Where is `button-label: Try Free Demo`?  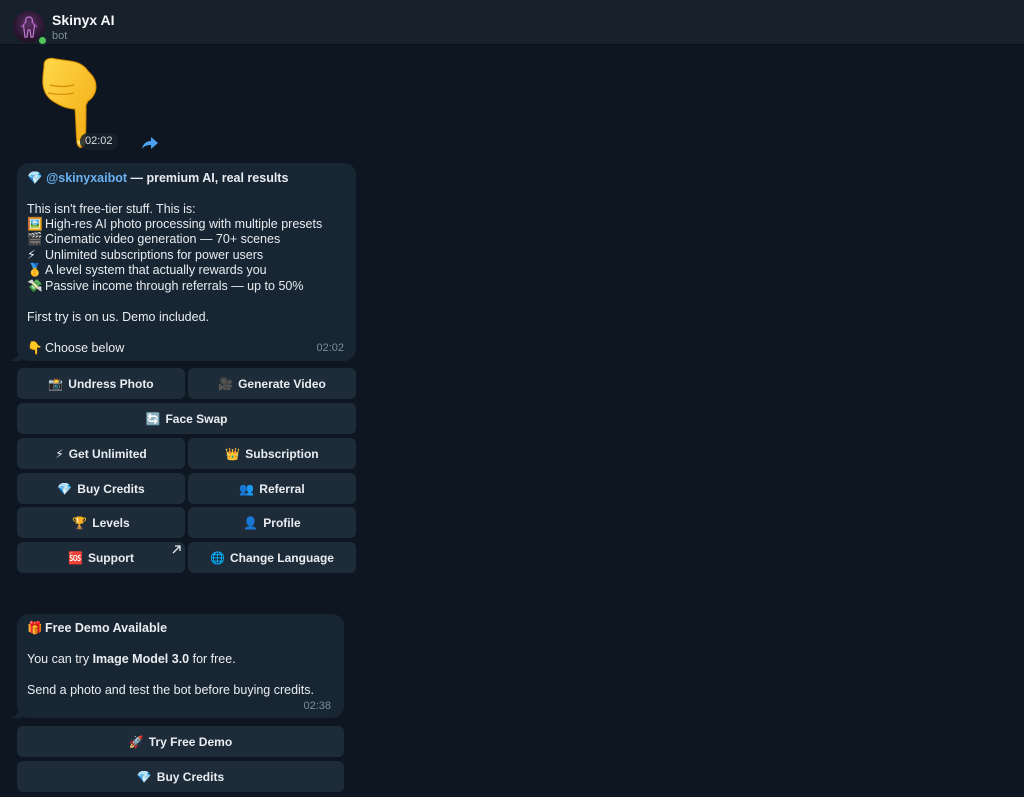
button-label: Try Free Demo is located at coordinates (190, 741).